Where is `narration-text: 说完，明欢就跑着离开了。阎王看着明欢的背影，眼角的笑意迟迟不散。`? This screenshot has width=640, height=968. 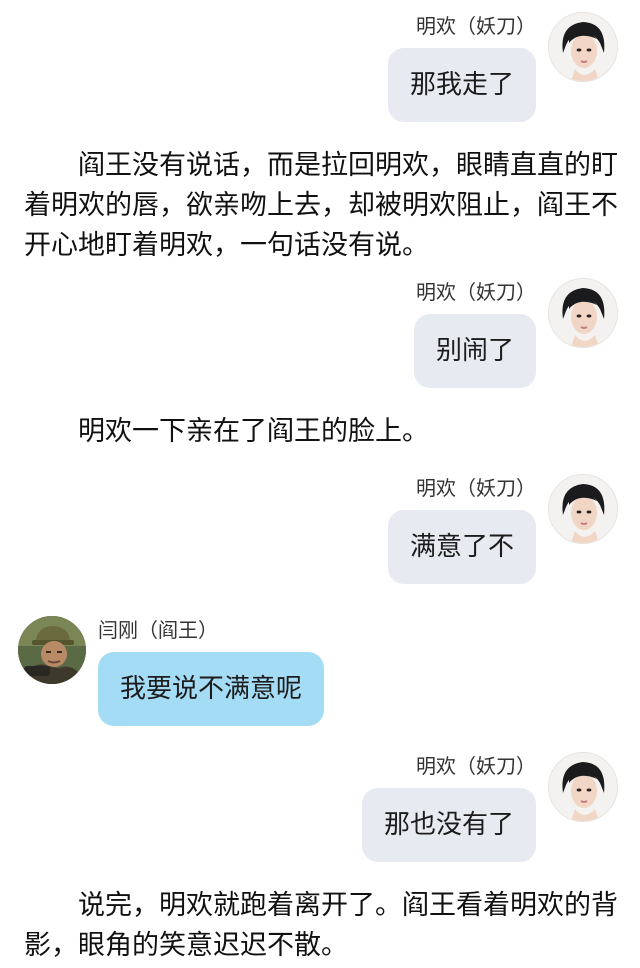 narration-text: 说完，明欢就跑着离开了。阎王看着明欢的背影，眼角的笑意迟迟不散。 is located at coordinates (321, 925).